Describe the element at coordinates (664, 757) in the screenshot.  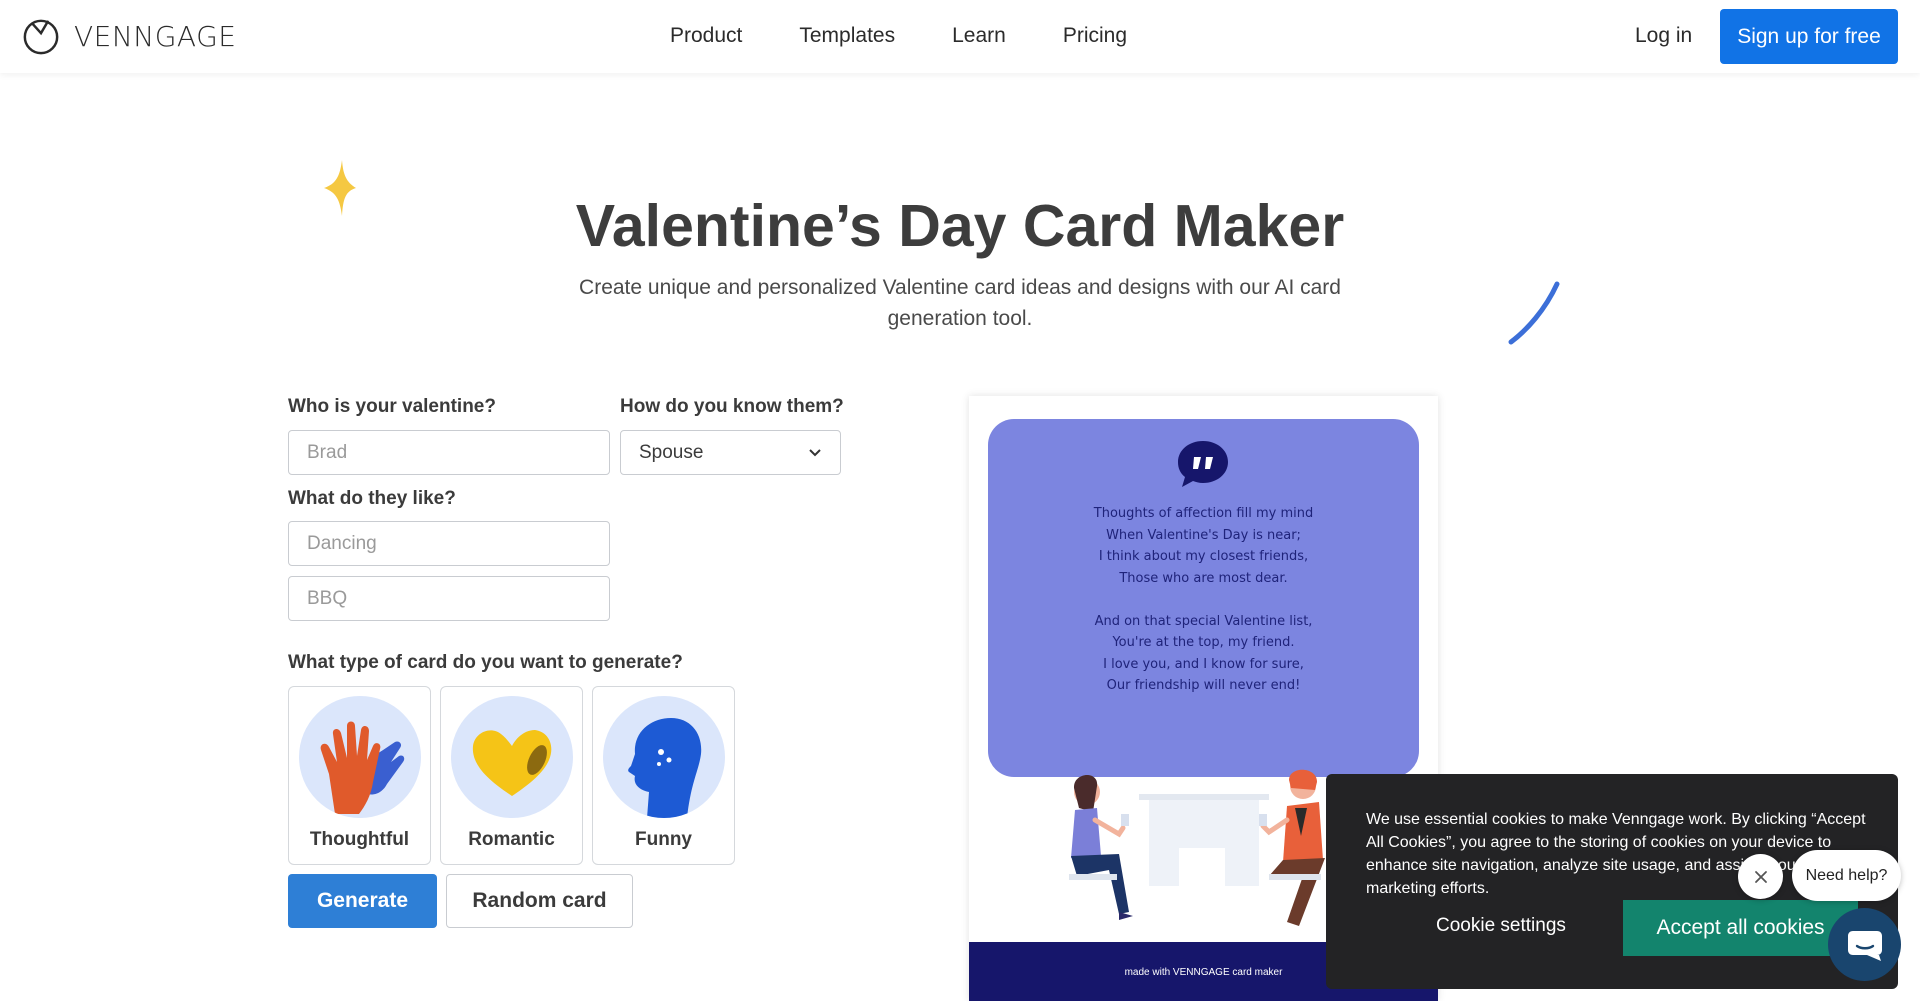
I see `laughing-head-icon` at that location.